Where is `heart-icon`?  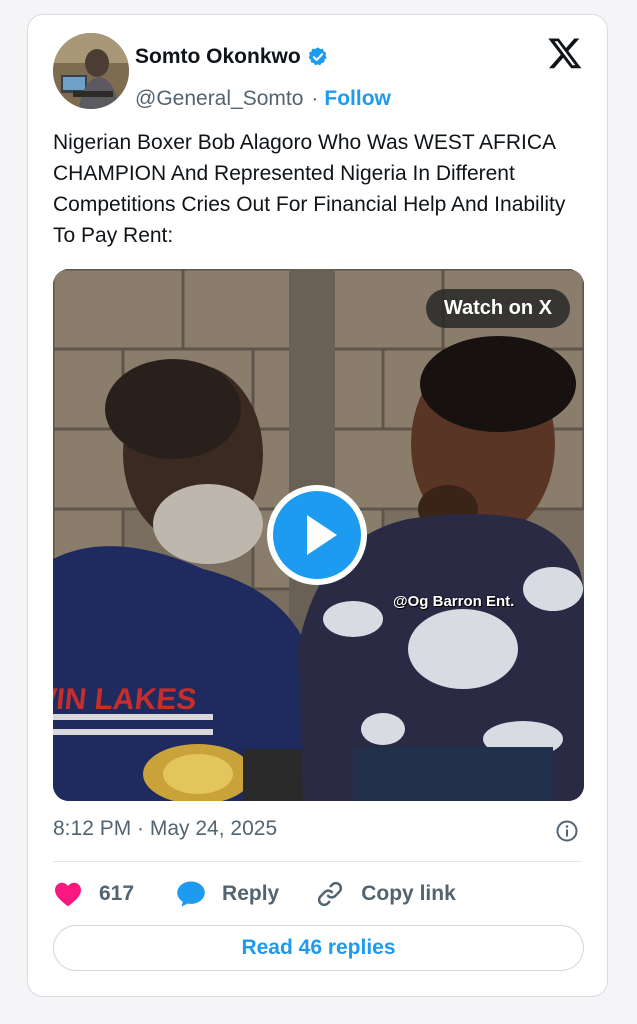 heart-icon is located at coordinates (68, 894).